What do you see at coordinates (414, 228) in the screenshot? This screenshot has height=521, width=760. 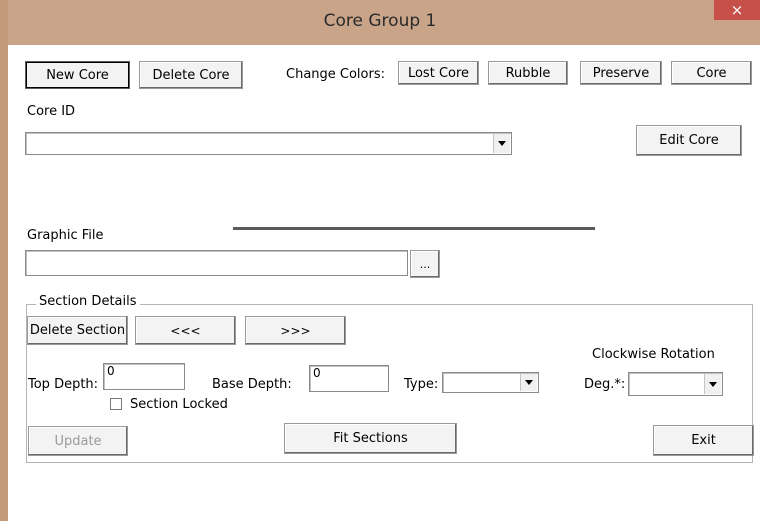 I see `separator-line` at bounding box center [414, 228].